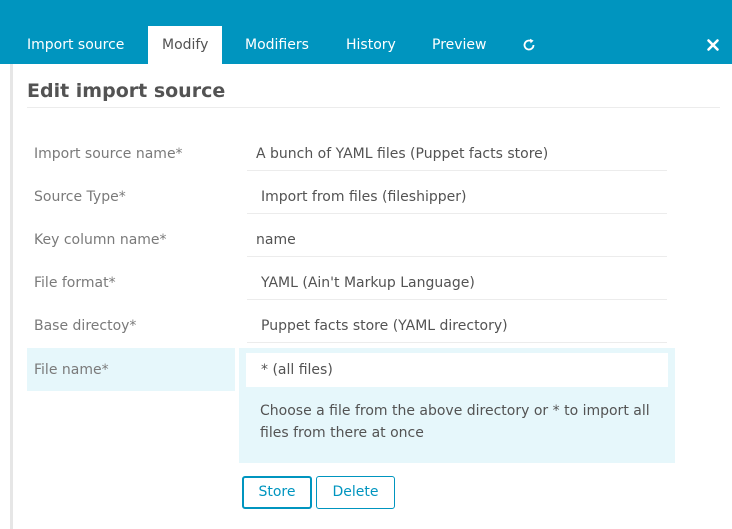 This screenshot has width=732, height=529. I want to click on import-source-name-label: Import source name*, so click(108, 154).